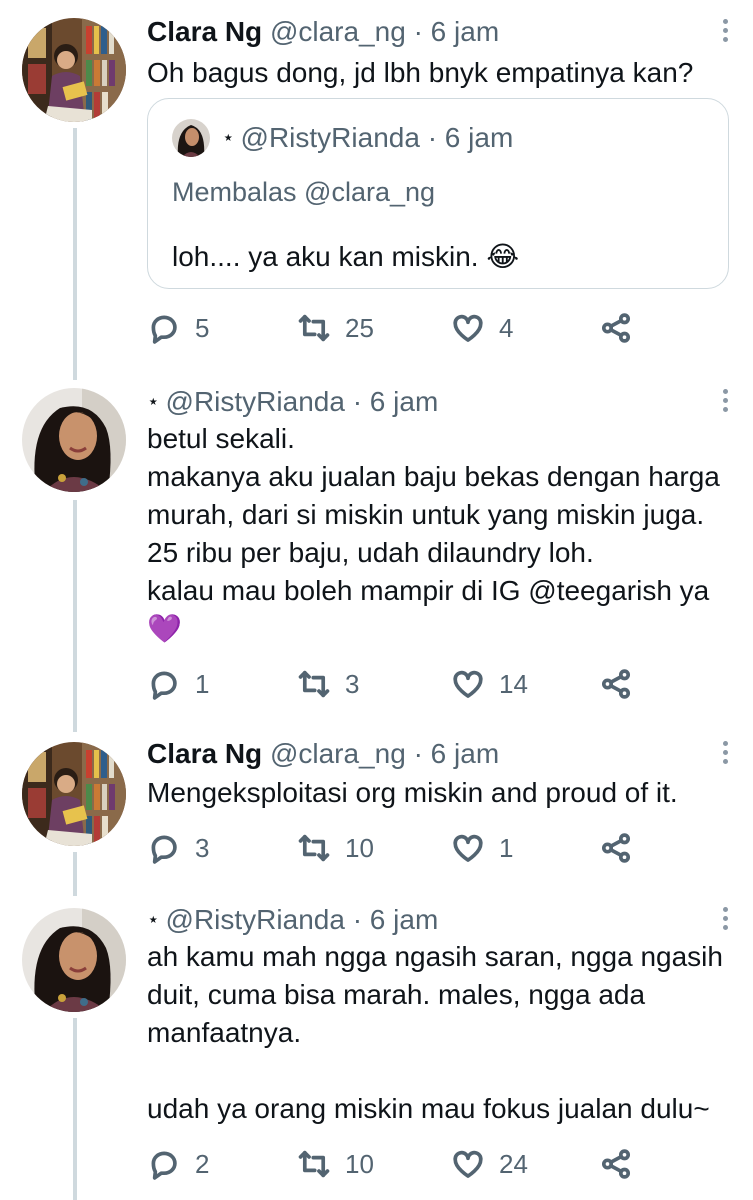  What do you see at coordinates (392, 684) in the screenshot?
I see `tweet-actions: 1 3 14` at bounding box center [392, 684].